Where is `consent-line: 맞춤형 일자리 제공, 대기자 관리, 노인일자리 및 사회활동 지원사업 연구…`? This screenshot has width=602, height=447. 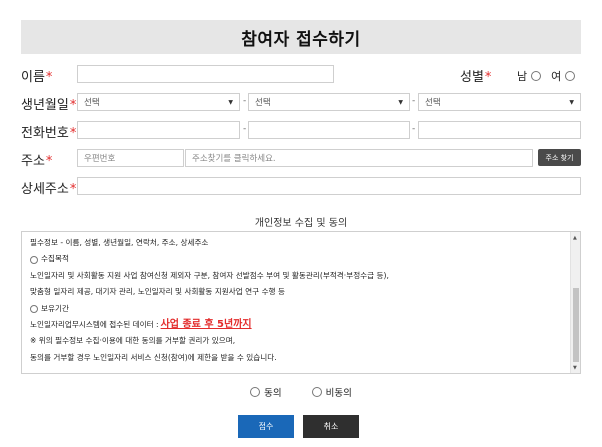 consent-line: 맞춤형 일자리 제공, 대기자 관리, 노인일자리 및 사회활동 지원사업 연구… is located at coordinates (157, 292).